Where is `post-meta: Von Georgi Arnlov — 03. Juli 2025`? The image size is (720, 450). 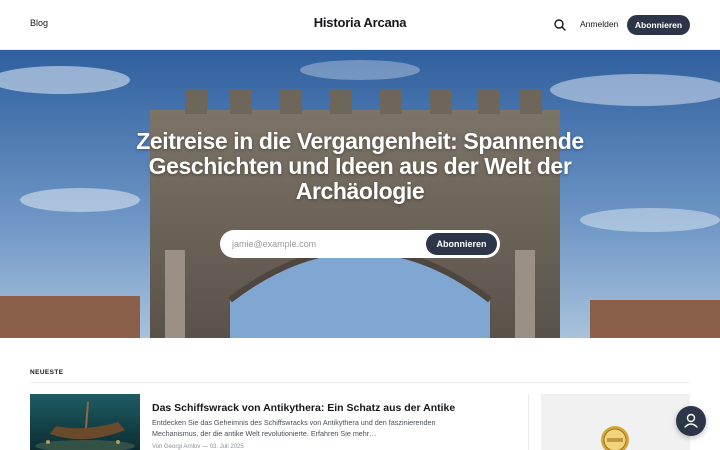 post-meta: Von Georgi Arnlov — 03. Juli 2025 is located at coordinates (198, 447).